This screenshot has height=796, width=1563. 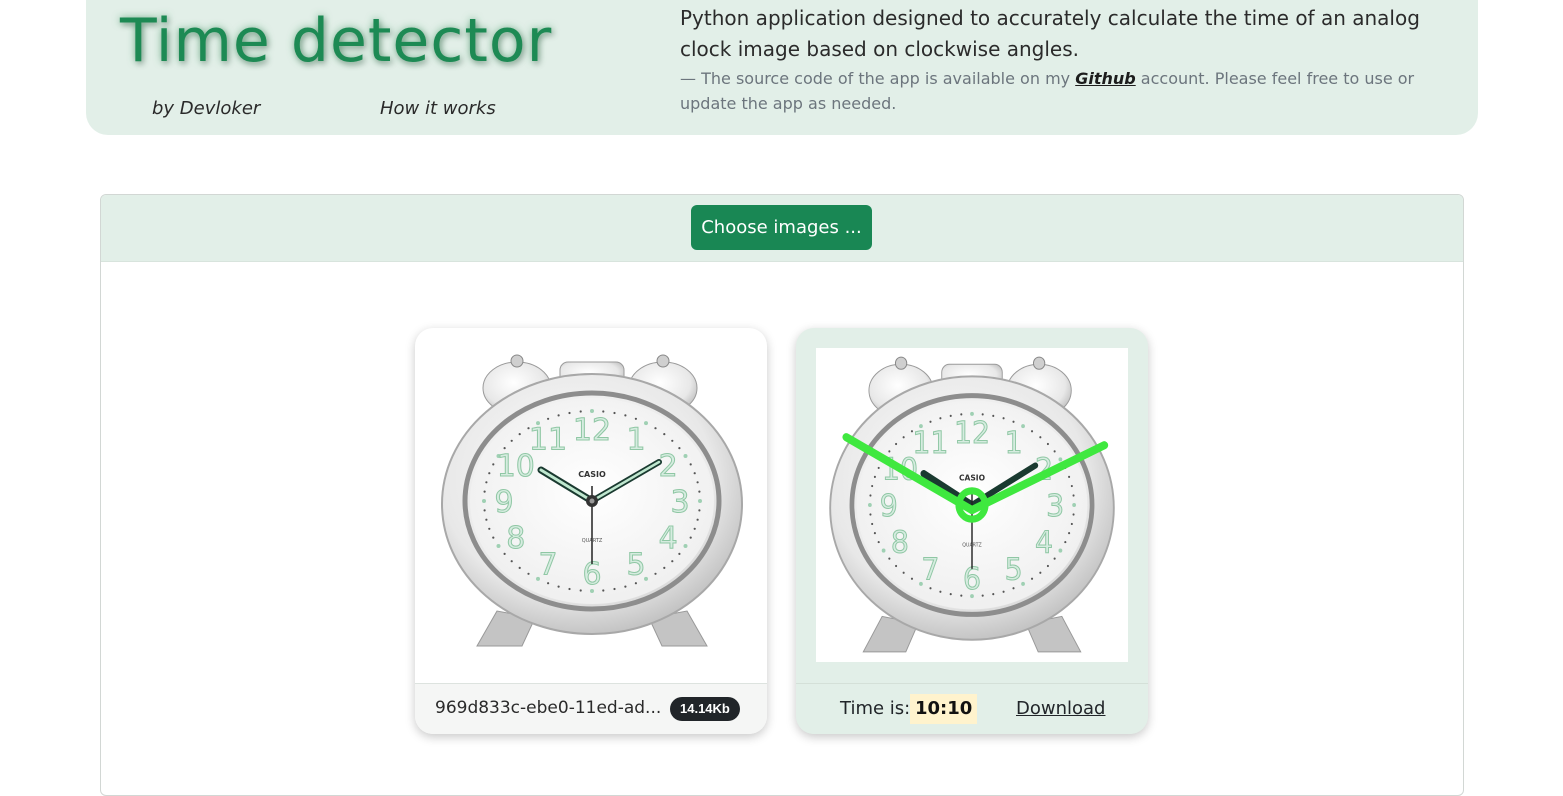 What do you see at coordinates (336, 41) in the screenshot?
I see `app-title: Time detector` at bounding box center [336, 41].